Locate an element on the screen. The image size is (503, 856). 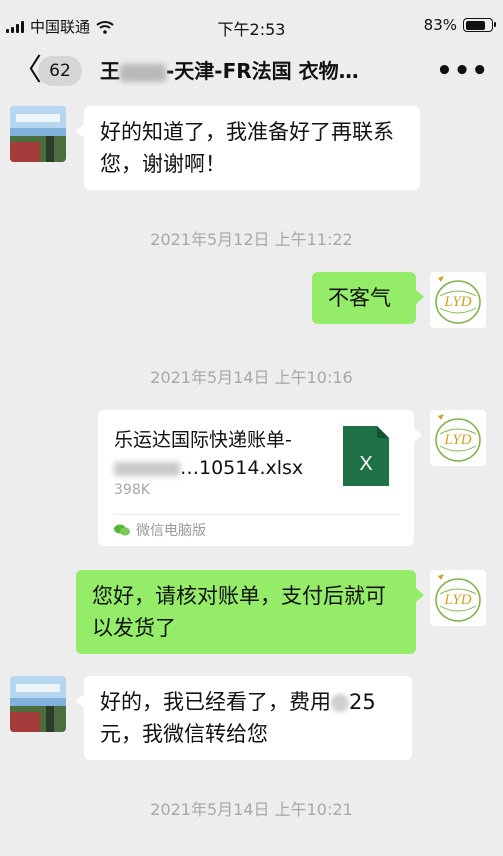
battery-icon is located at coordinates (479, 25).